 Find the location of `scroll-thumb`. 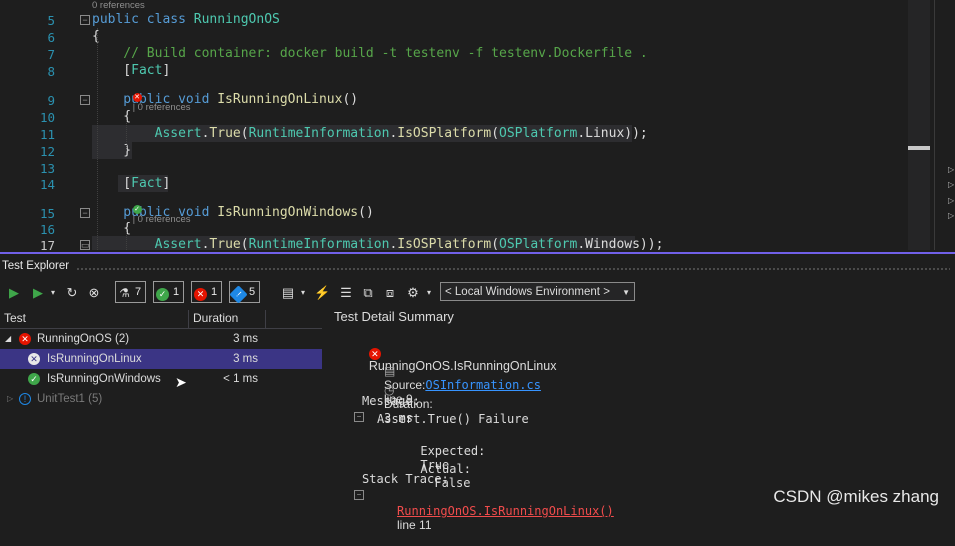

scroll-thumb is located at coordinates (919, 148).